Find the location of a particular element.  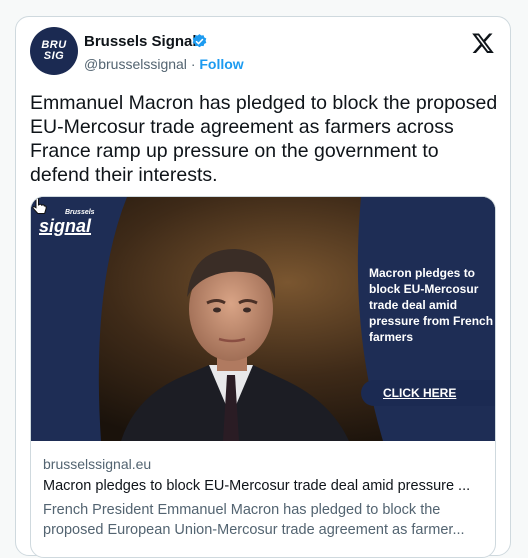

link-domain: brusselssignal.eu is located at coordinates (97, 464).